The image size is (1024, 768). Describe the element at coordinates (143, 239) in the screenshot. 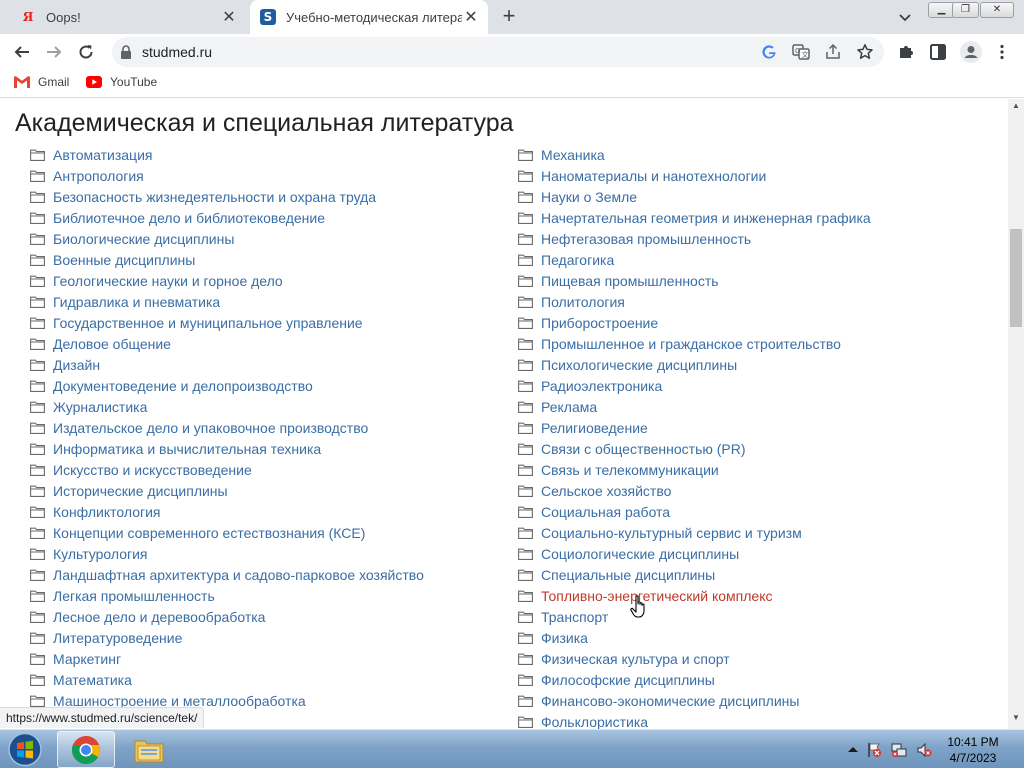

I see `category-link: Биологические дисциплины` at that location.